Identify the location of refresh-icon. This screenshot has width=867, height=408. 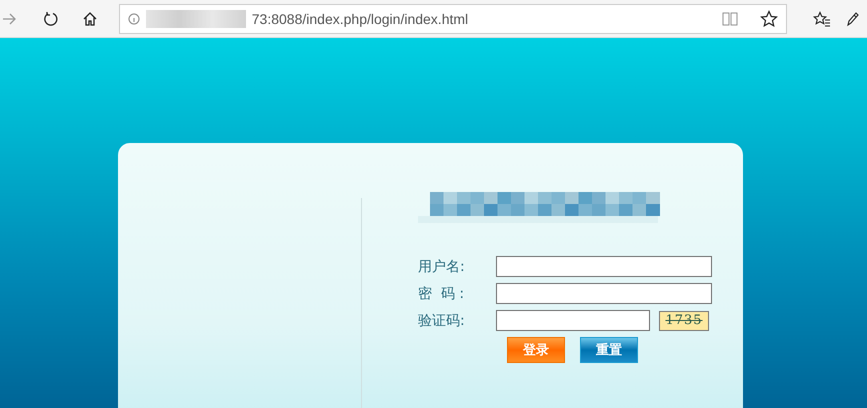
(50, 18).